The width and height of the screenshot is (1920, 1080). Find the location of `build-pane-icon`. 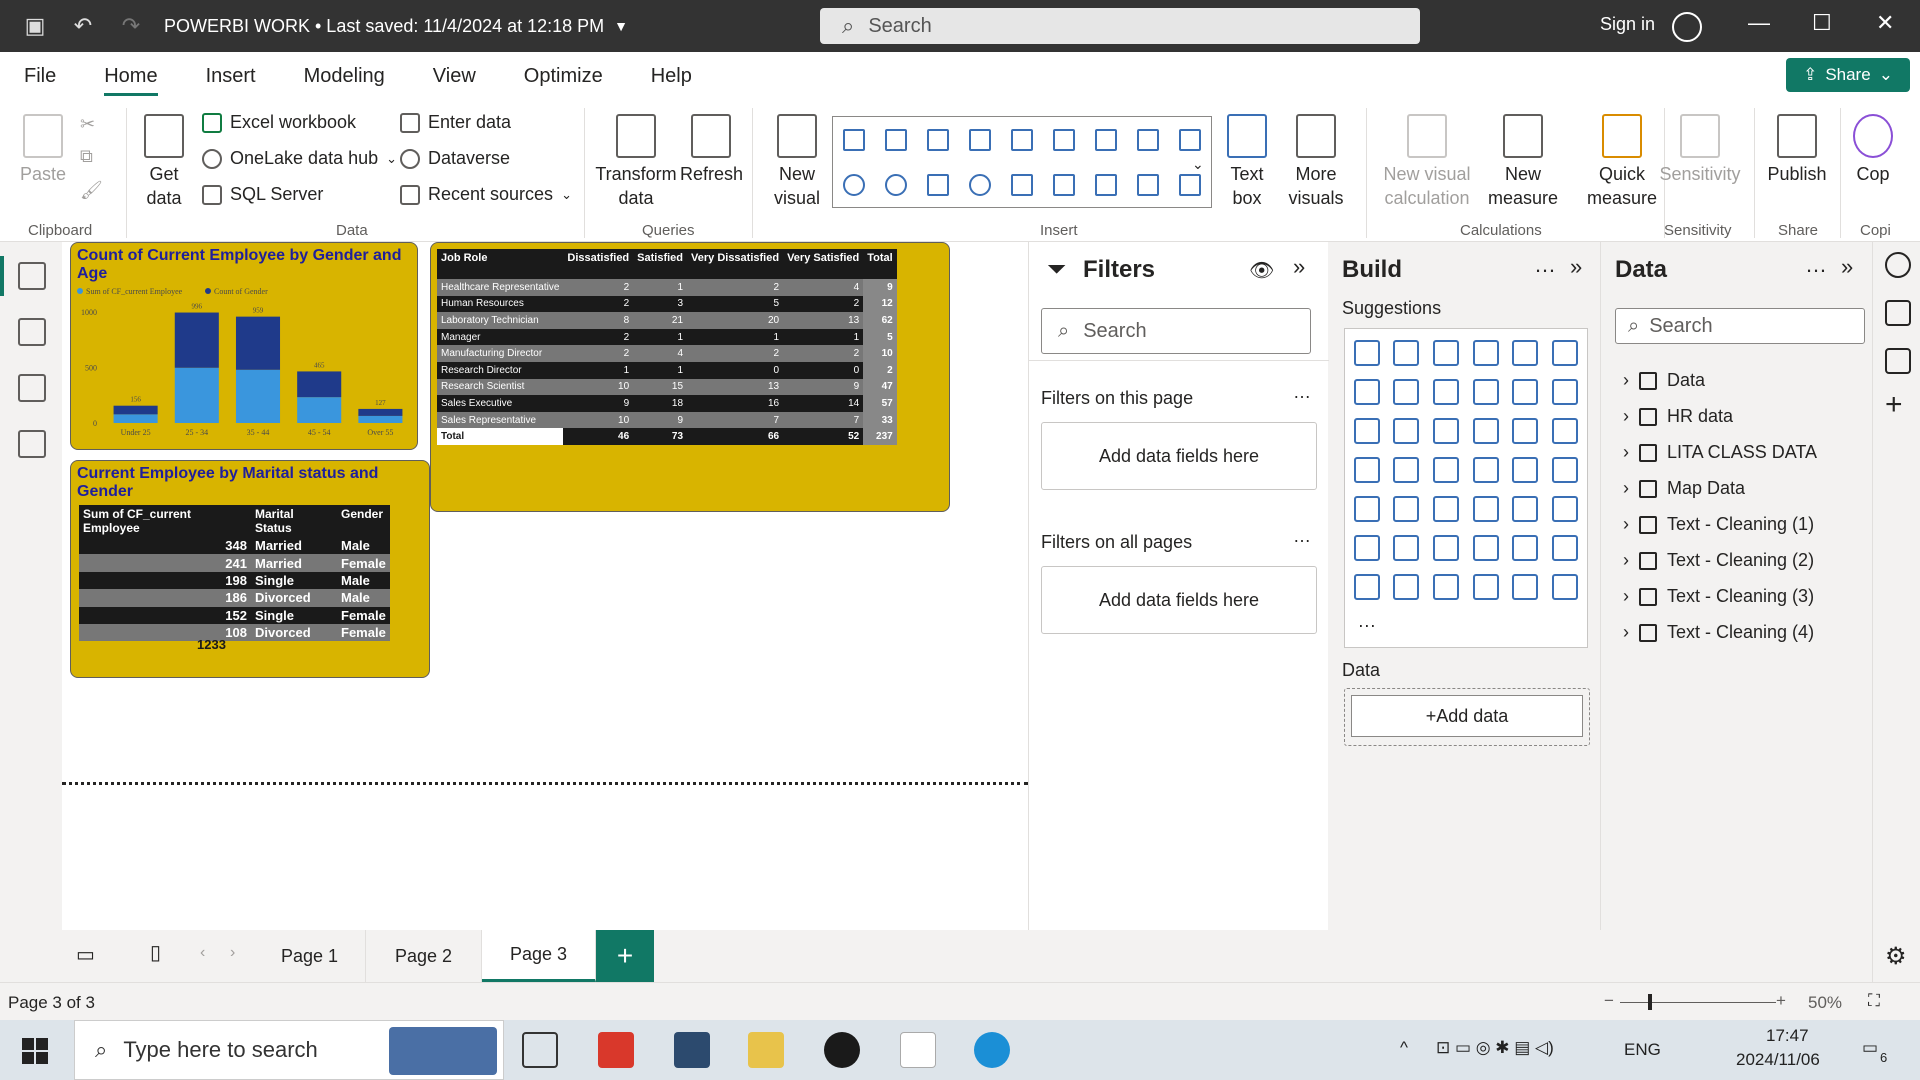

build-pane-icon is located at coordinates (1898, 313).